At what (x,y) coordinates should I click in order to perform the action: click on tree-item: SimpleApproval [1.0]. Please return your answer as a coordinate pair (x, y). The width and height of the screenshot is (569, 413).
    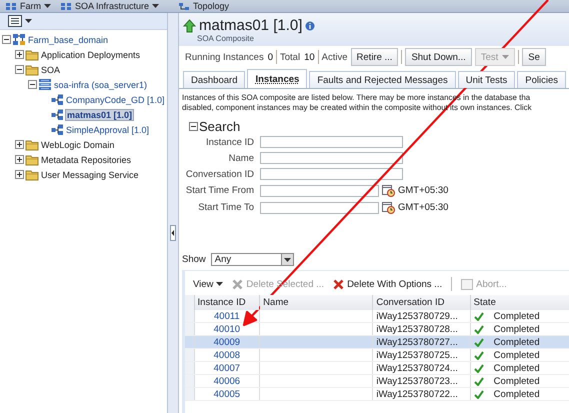
    Looking at the image, I should click on (107, 129).